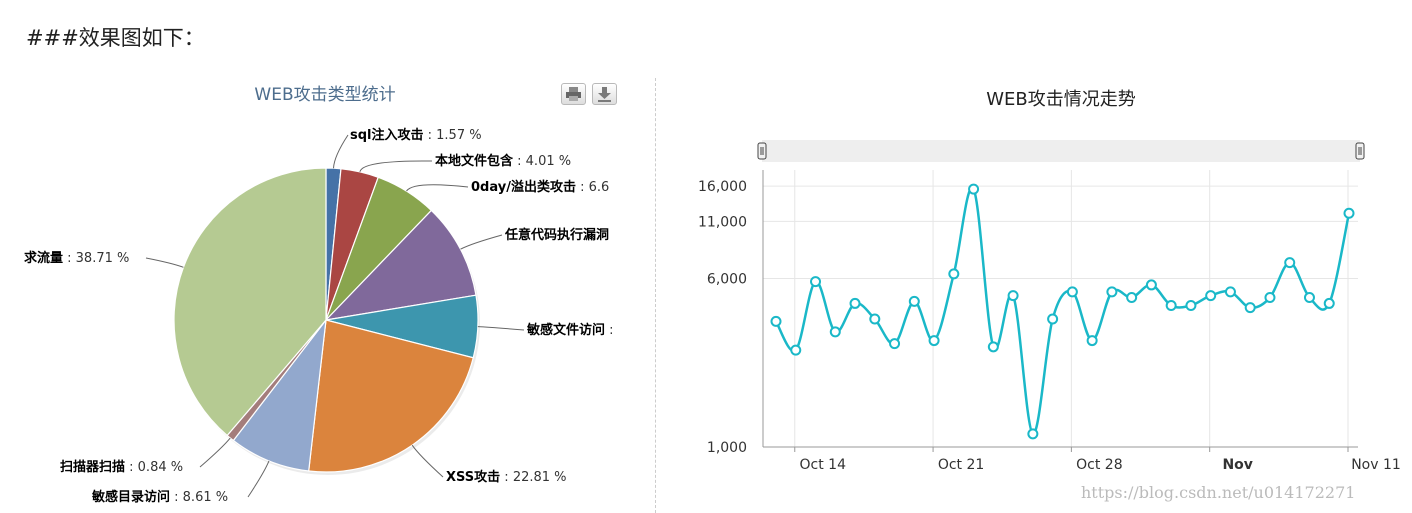 The height and width of the screenshot is (513, 1412). I want to click on print-button, so click(573, 94).